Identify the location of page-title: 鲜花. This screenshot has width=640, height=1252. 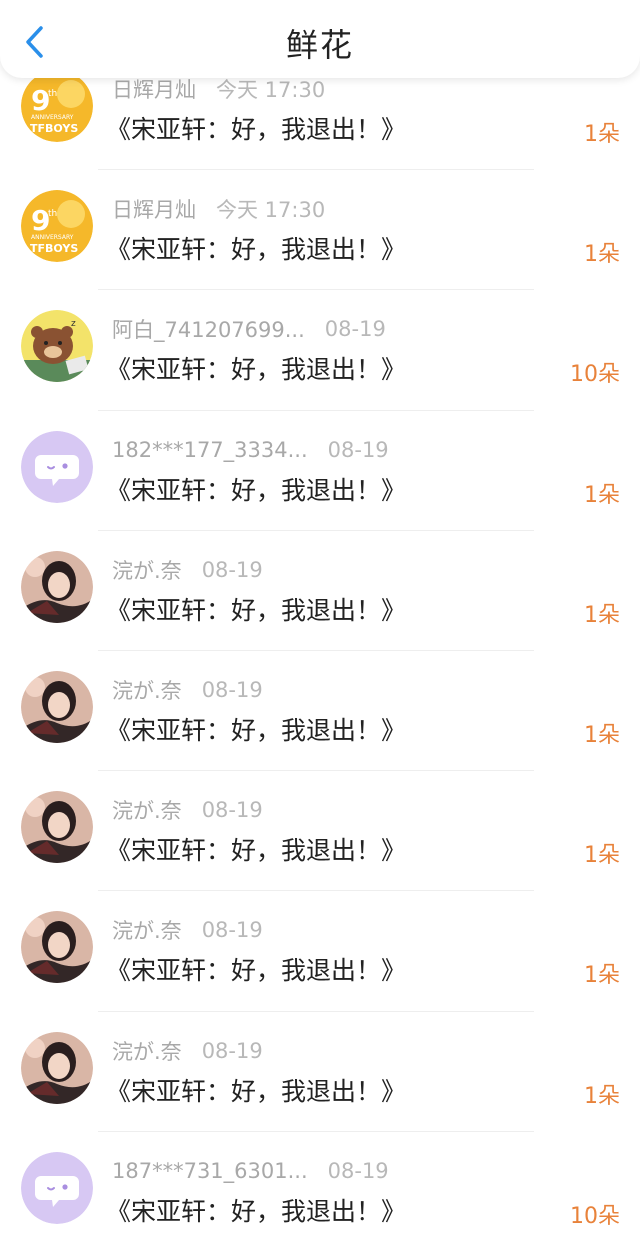
(319, 45).